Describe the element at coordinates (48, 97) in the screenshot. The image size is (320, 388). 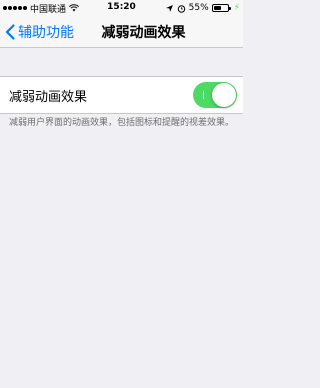
I see `setting-label: 减弱动画效果` at that location.